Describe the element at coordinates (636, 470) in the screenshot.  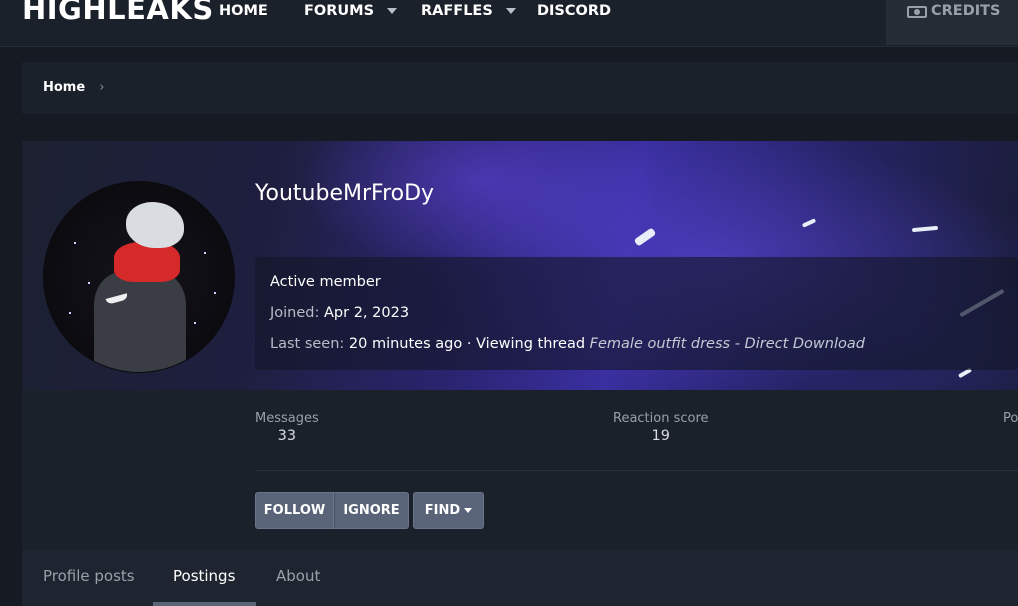
I see `stats-divider` at that location.